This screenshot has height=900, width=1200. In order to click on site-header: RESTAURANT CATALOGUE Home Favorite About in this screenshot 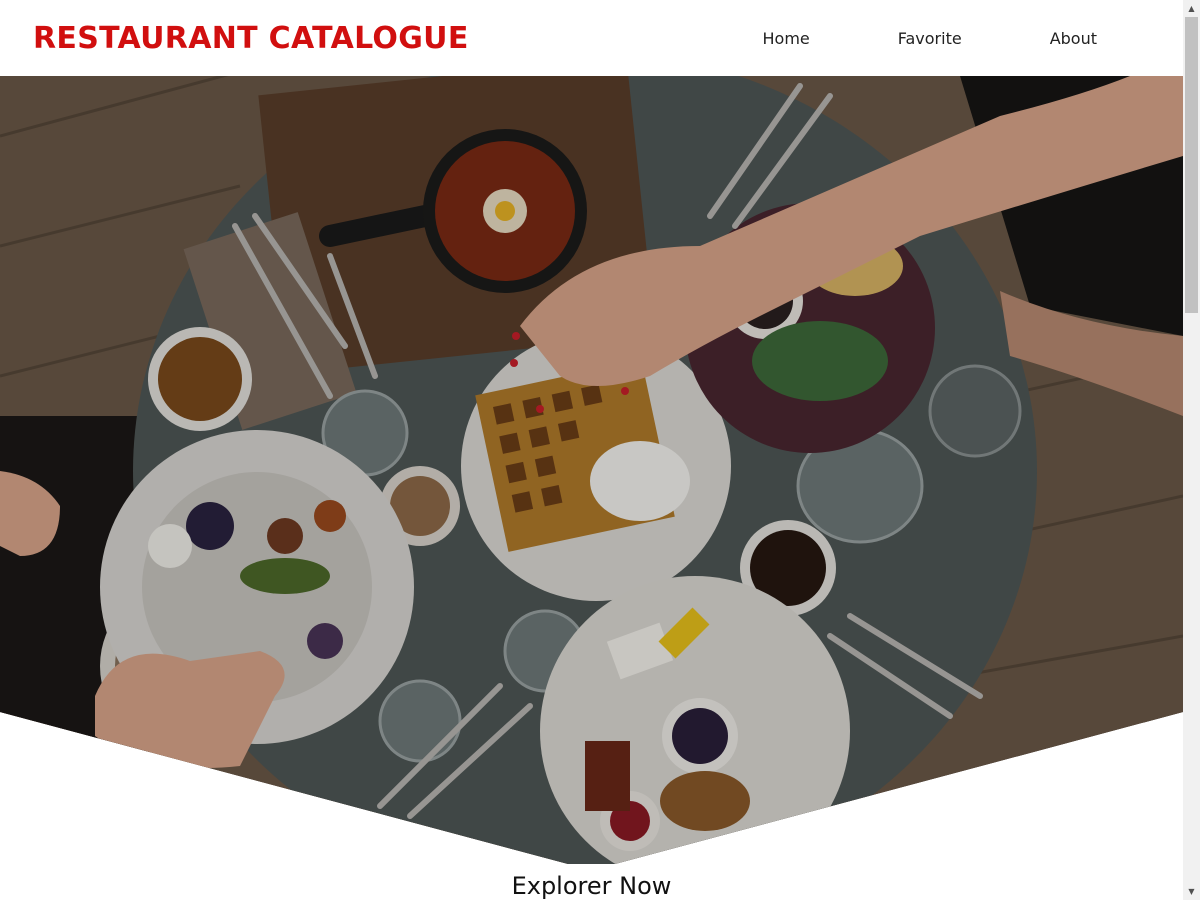, I will do `click(591, 38)`.